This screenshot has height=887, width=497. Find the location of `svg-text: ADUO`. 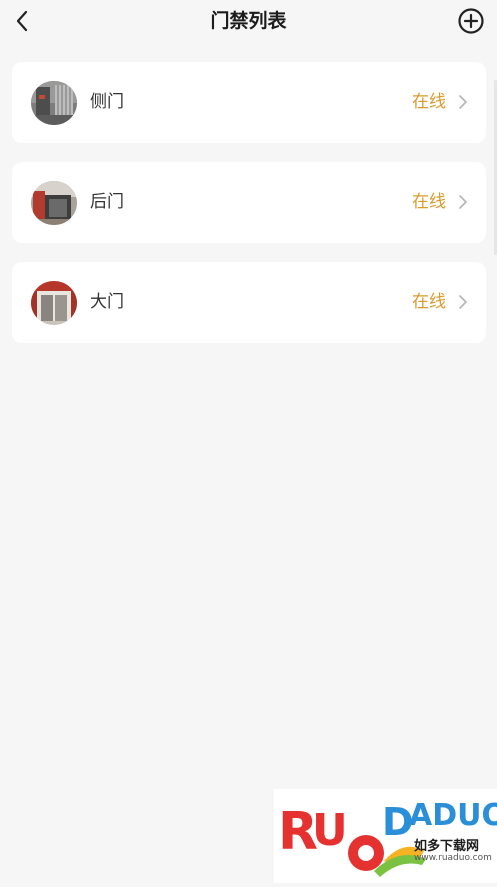

svg-text: ADUO is located at coordinates (453, 815).